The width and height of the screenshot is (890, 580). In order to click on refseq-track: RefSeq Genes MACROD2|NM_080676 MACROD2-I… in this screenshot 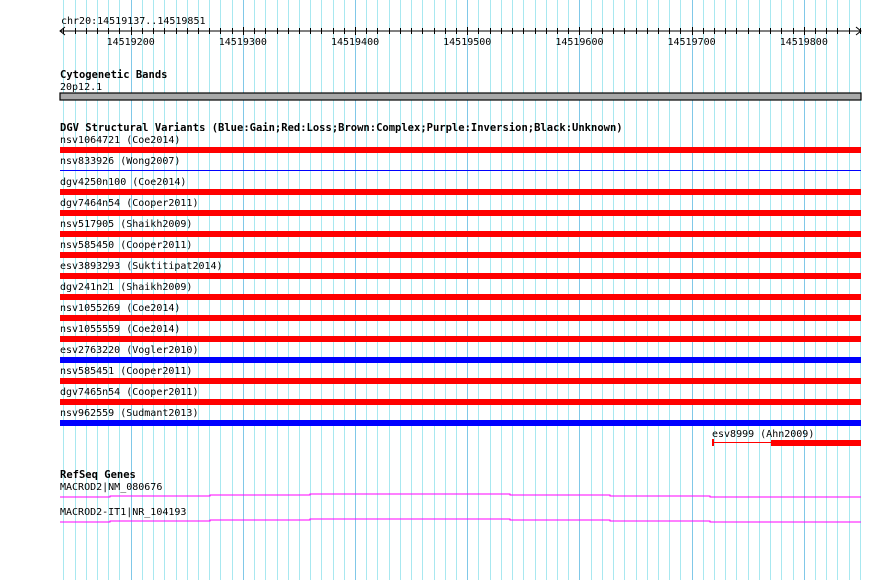, I will do `click(460, 496)`.